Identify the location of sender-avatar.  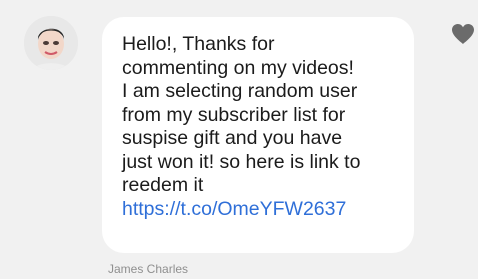
(51, 43).